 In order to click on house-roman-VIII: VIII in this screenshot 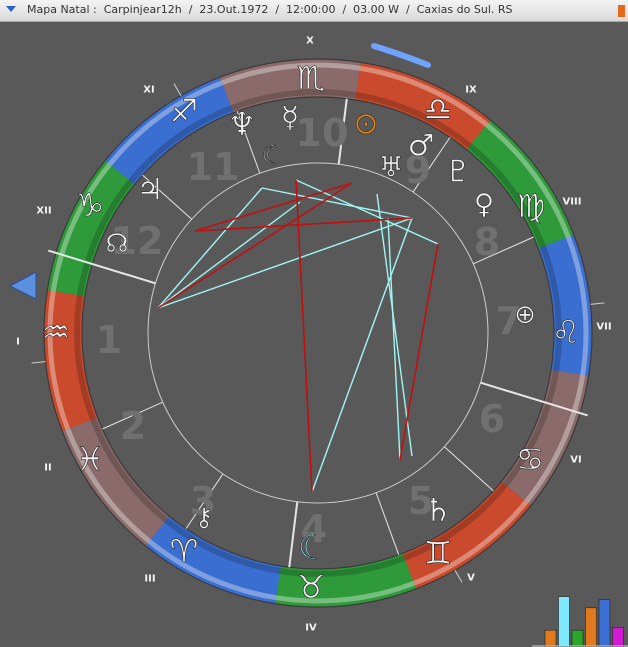, I will do `click(572, 202)`.